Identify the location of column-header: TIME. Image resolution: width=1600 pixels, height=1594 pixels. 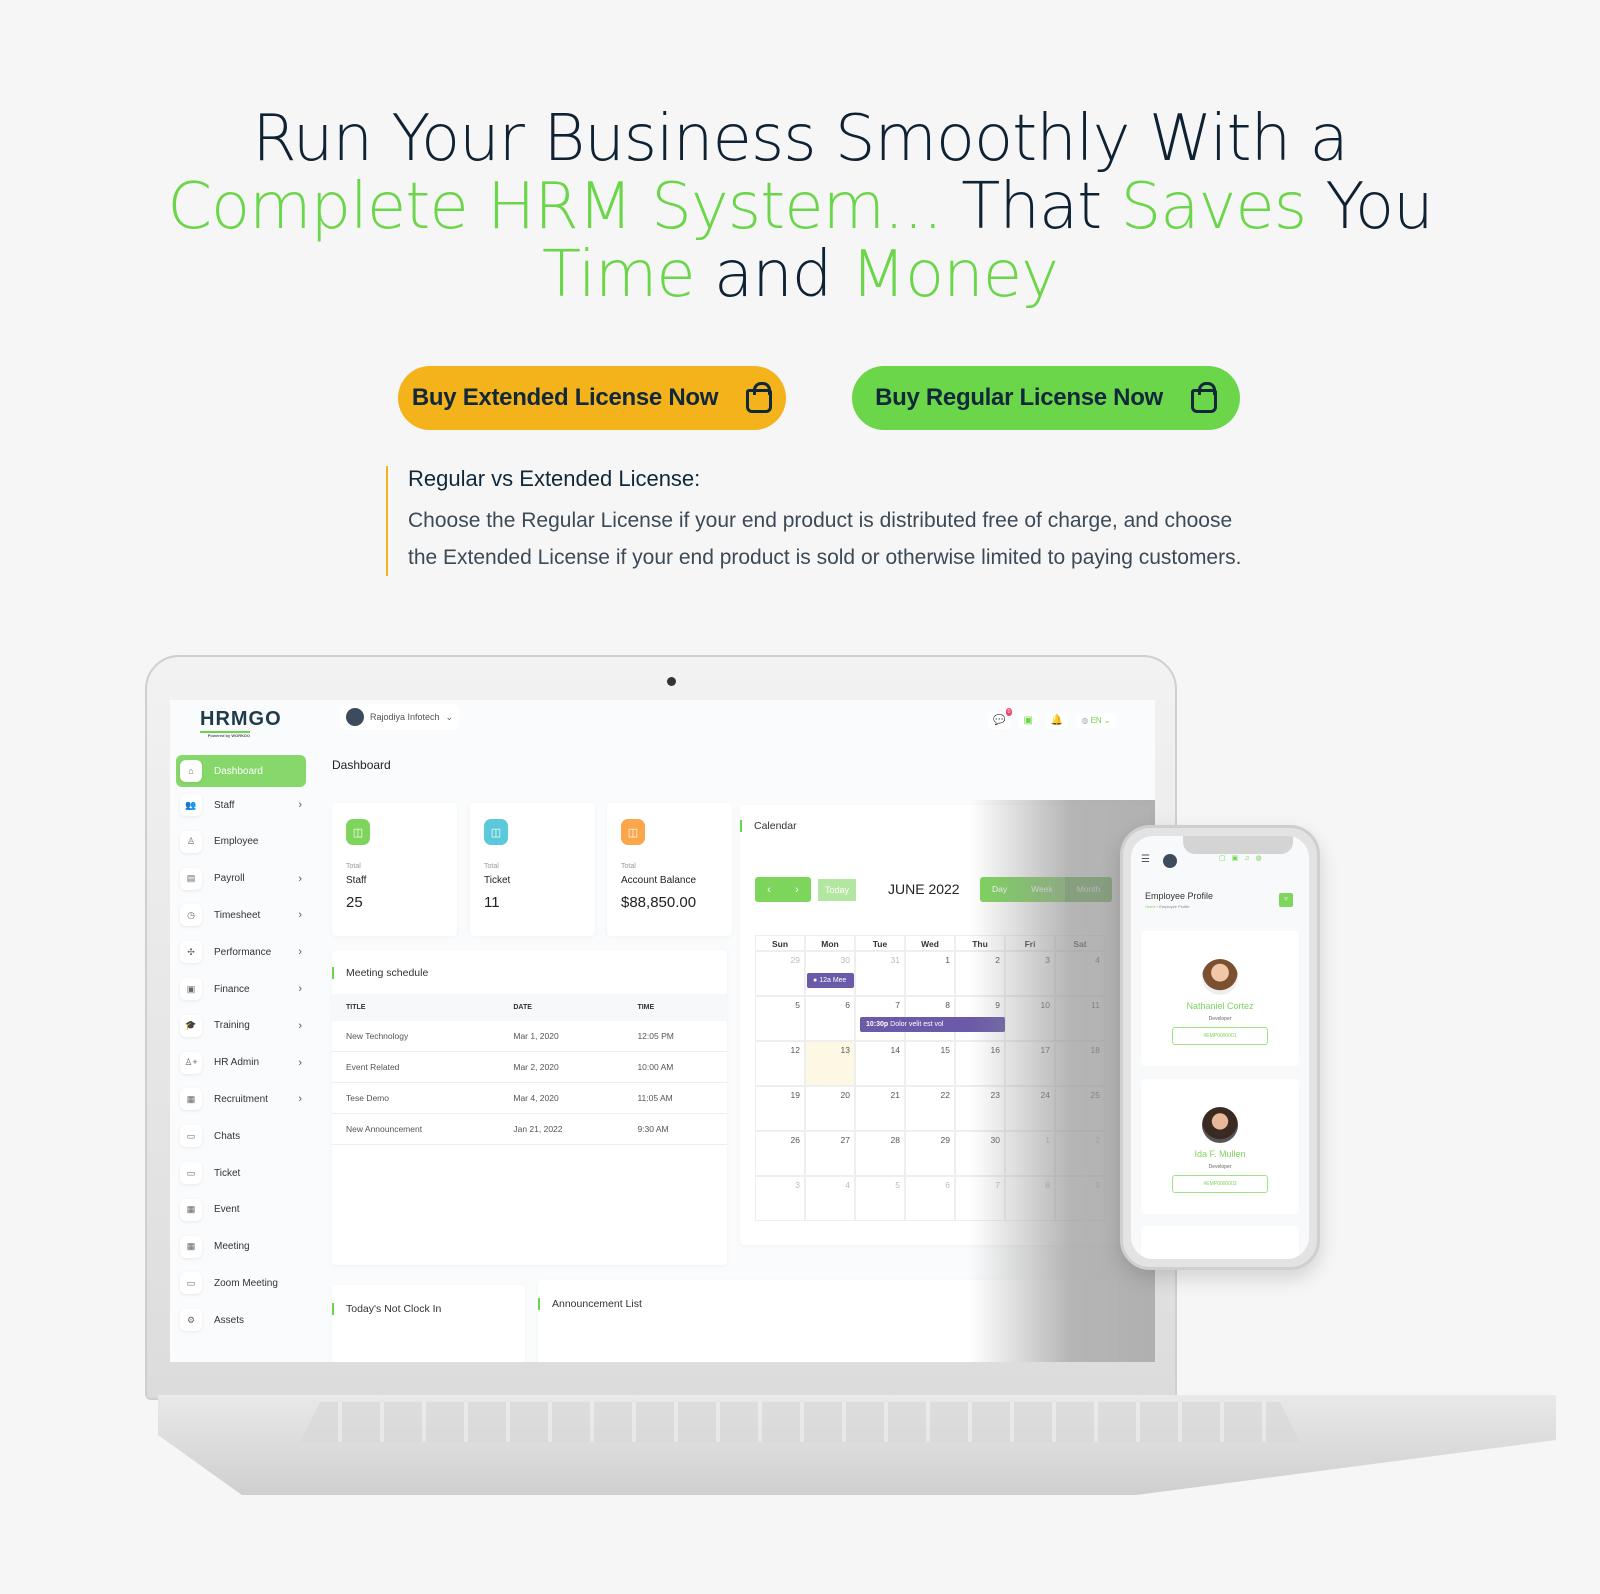
(675, 1007).